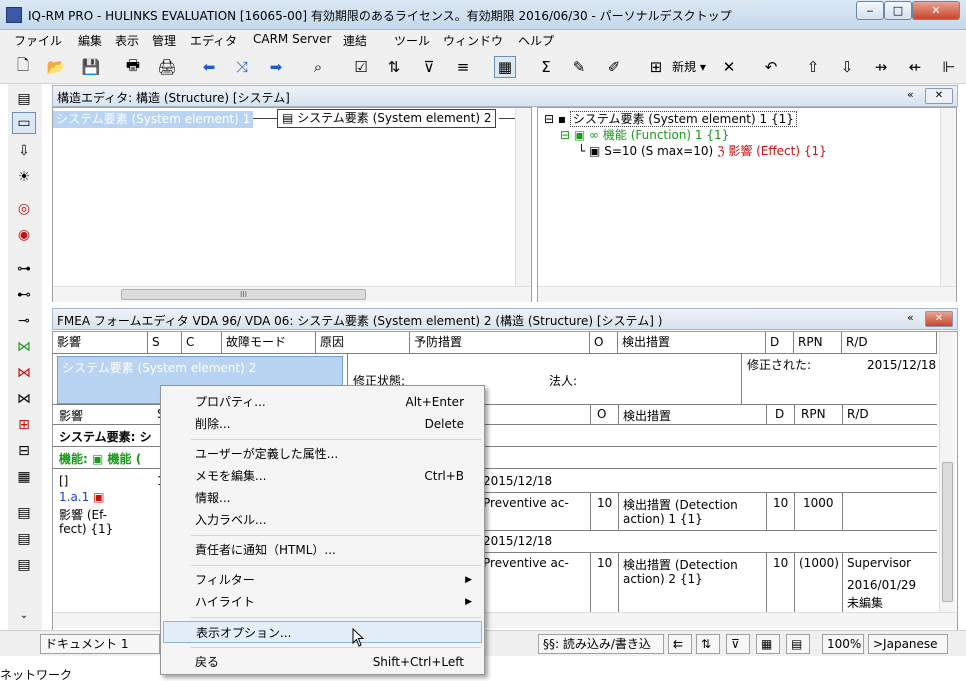 The image size is (966, 681). I want to click on col-header-prevention: 予防措置, so click(500, 343).